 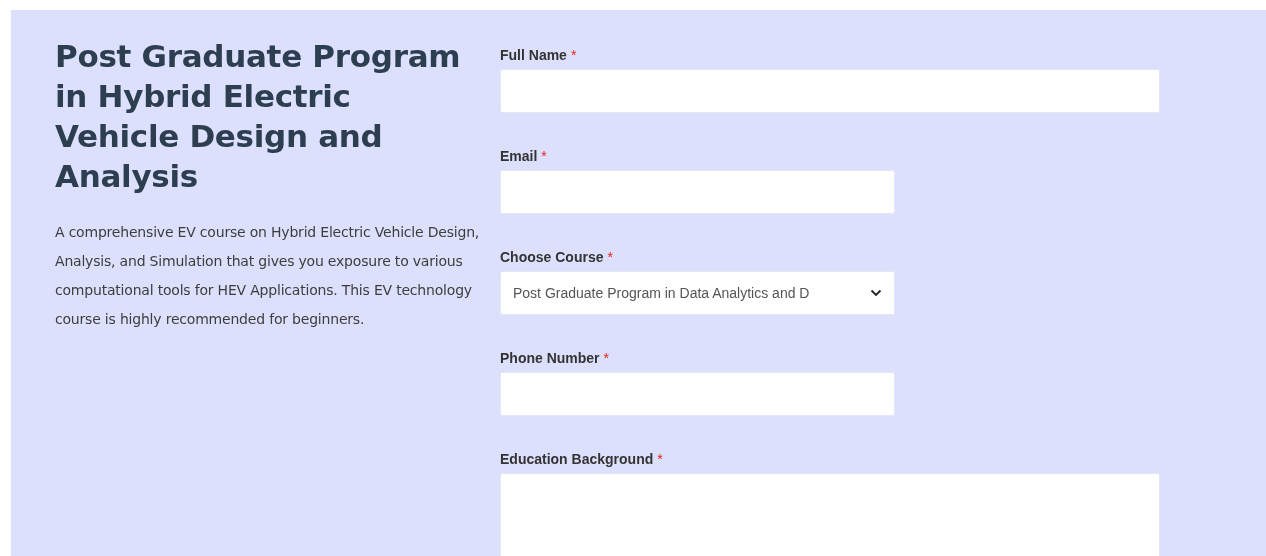 I want to click on chevron-down-icon, so click(x=876, y=293).